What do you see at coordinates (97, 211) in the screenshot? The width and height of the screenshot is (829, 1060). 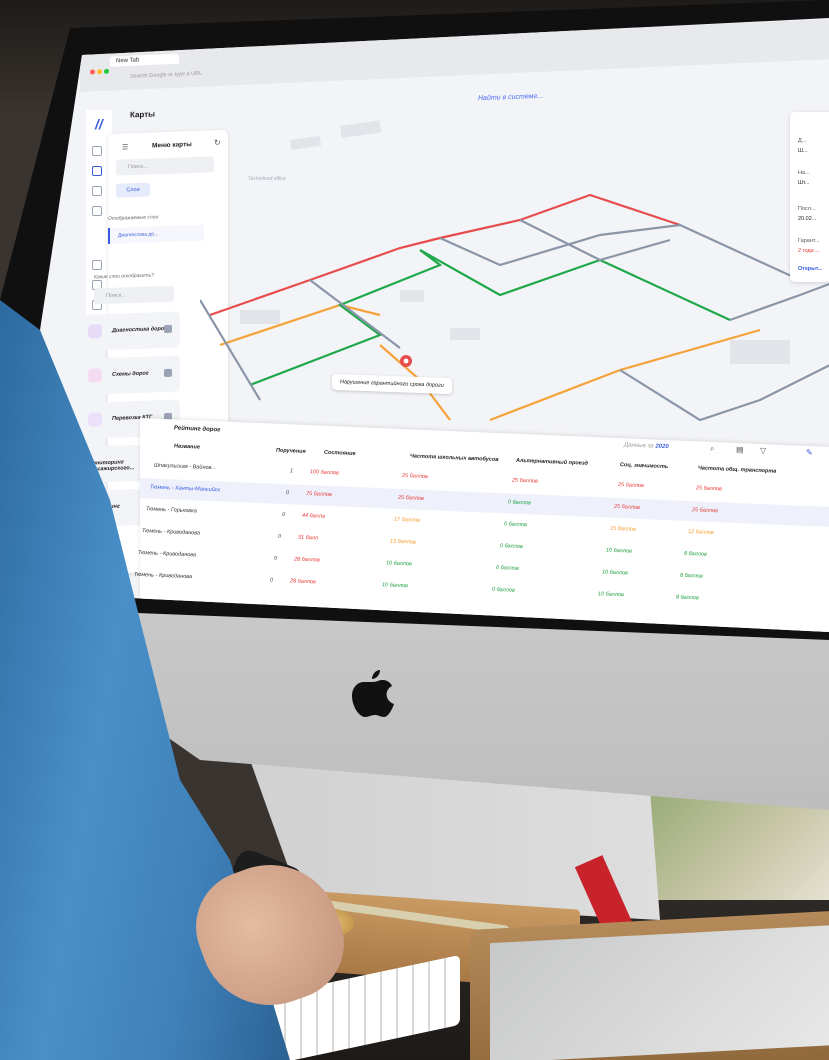 I see `document-icon` at bounding box center [97, 211].